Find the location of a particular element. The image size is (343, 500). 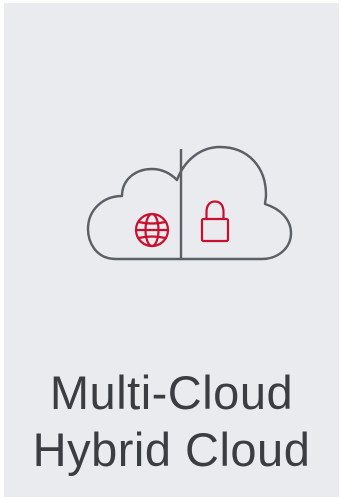

globe-icon is located at coordinates (152, 230).